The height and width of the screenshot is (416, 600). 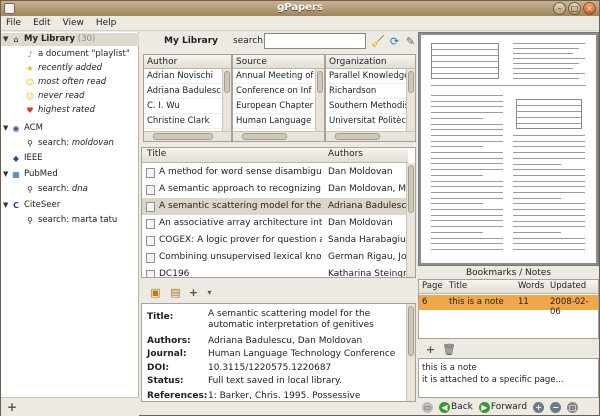 I want to click on detail-doi-value: 10.3115/1220575.1220687, so click(x=308, y=368).